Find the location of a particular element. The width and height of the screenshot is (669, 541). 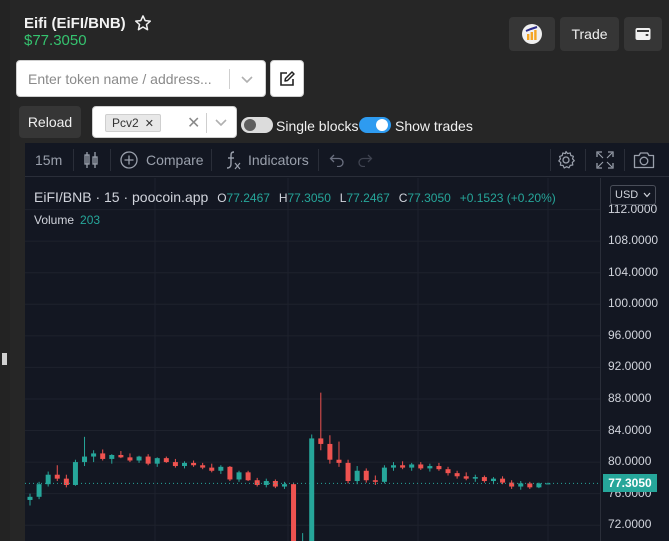

trade-button: Trade is located at coordinates (589, 34).